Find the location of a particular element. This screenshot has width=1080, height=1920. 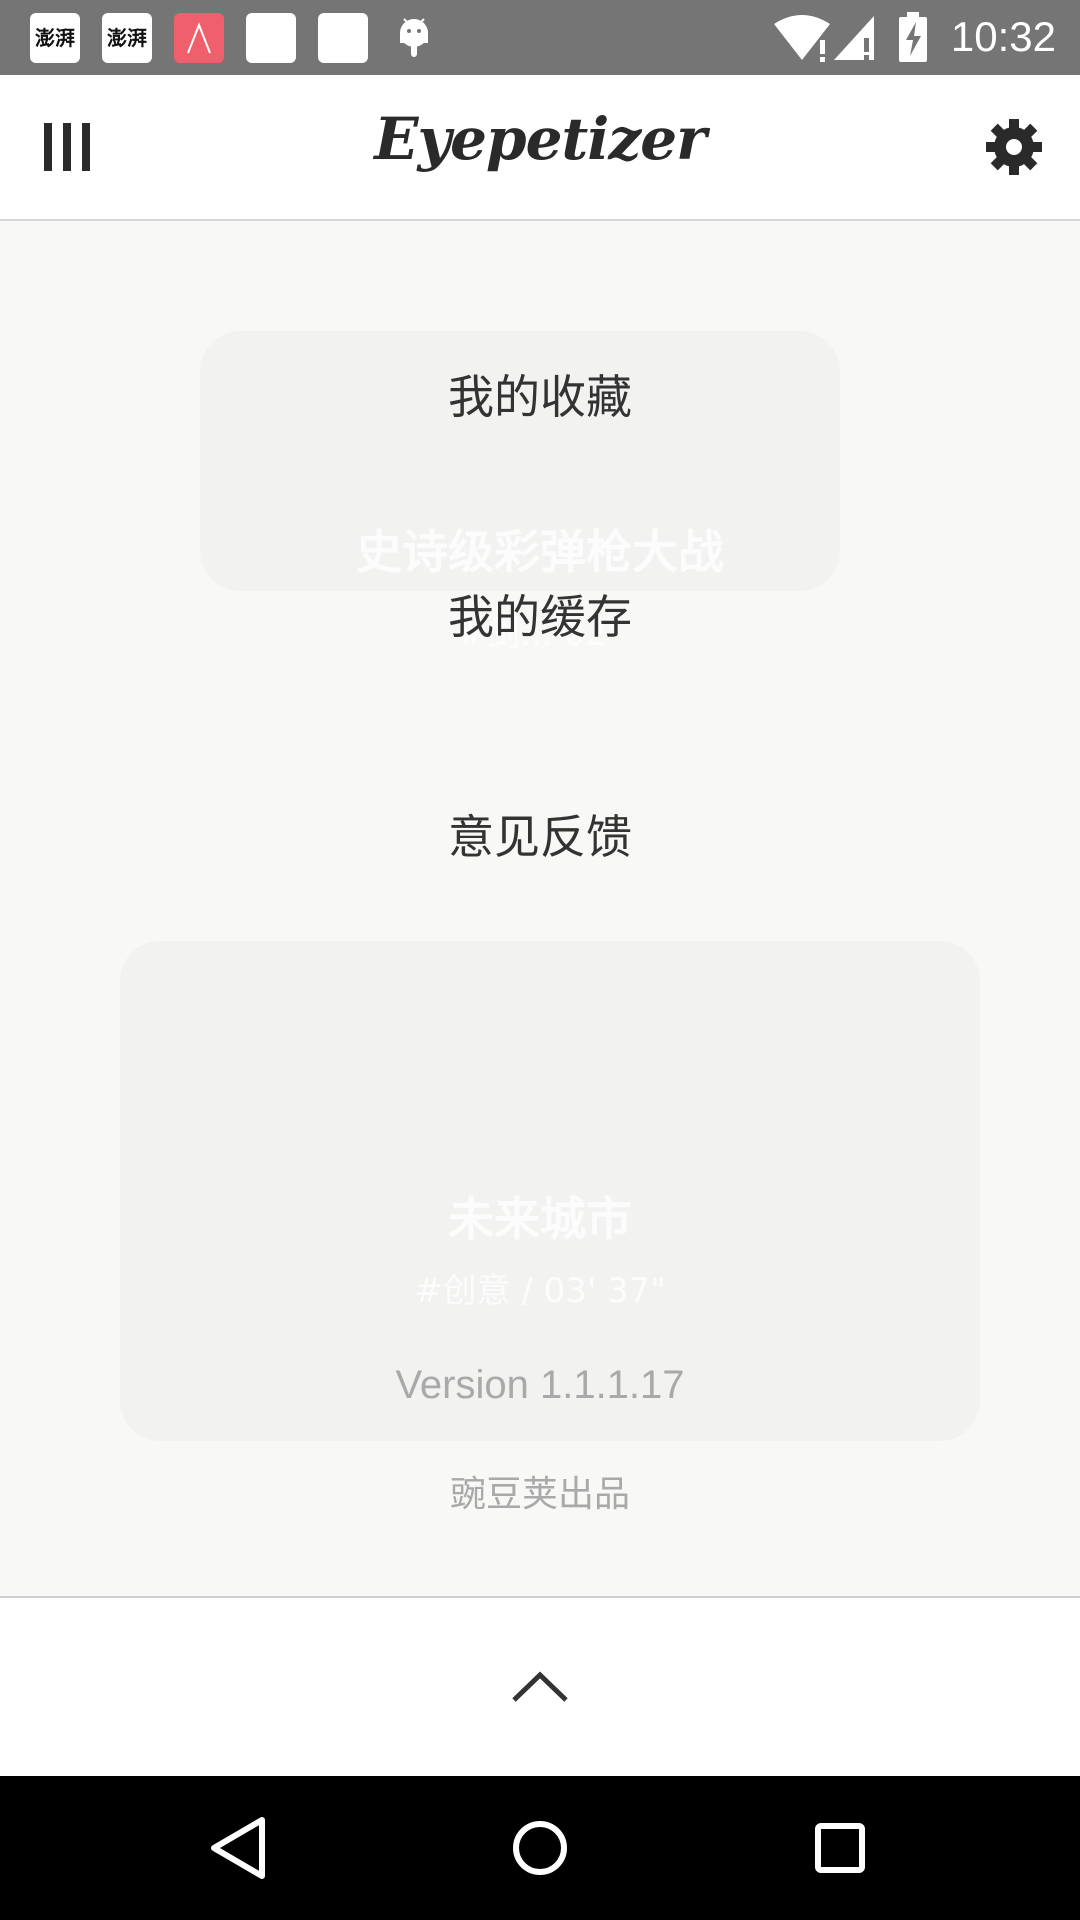

version-label: Version 1.1.1.17 is located at coordinates (540, 1385).